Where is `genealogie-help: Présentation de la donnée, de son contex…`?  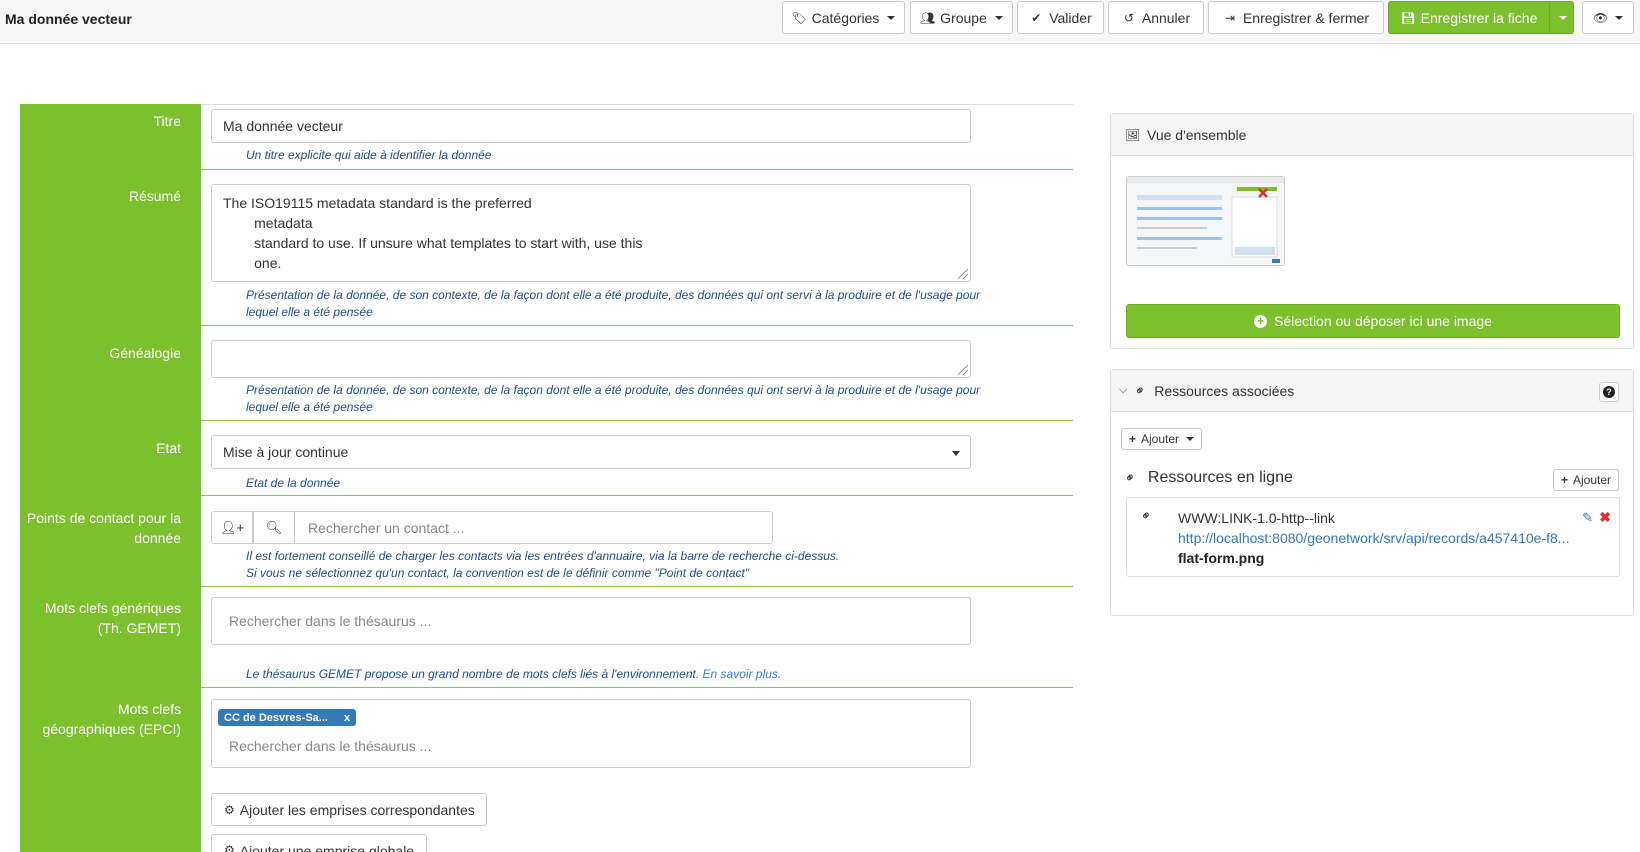
genealogie-help: Présentation de la donnée, de son contex… is located at coordinates (613, 398).